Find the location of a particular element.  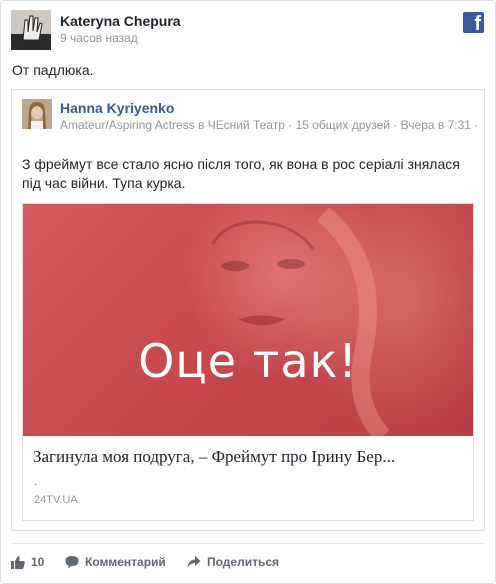

link-domain: 24TV.UA is located at coordinates (56, 500).